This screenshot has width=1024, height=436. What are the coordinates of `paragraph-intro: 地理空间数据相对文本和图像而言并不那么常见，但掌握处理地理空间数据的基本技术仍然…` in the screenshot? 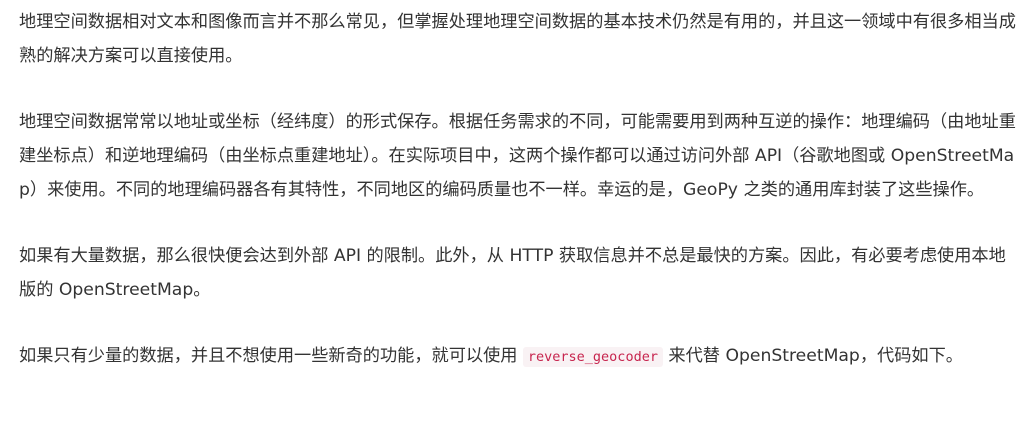 It's located at (517, 39).